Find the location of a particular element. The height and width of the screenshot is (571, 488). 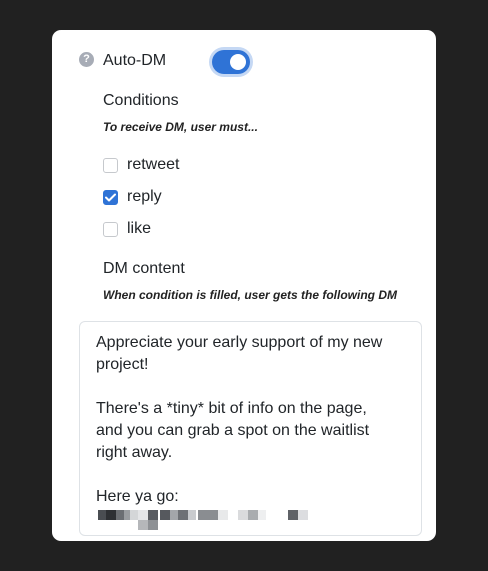

check-icon is located at coordinates (110, 197).